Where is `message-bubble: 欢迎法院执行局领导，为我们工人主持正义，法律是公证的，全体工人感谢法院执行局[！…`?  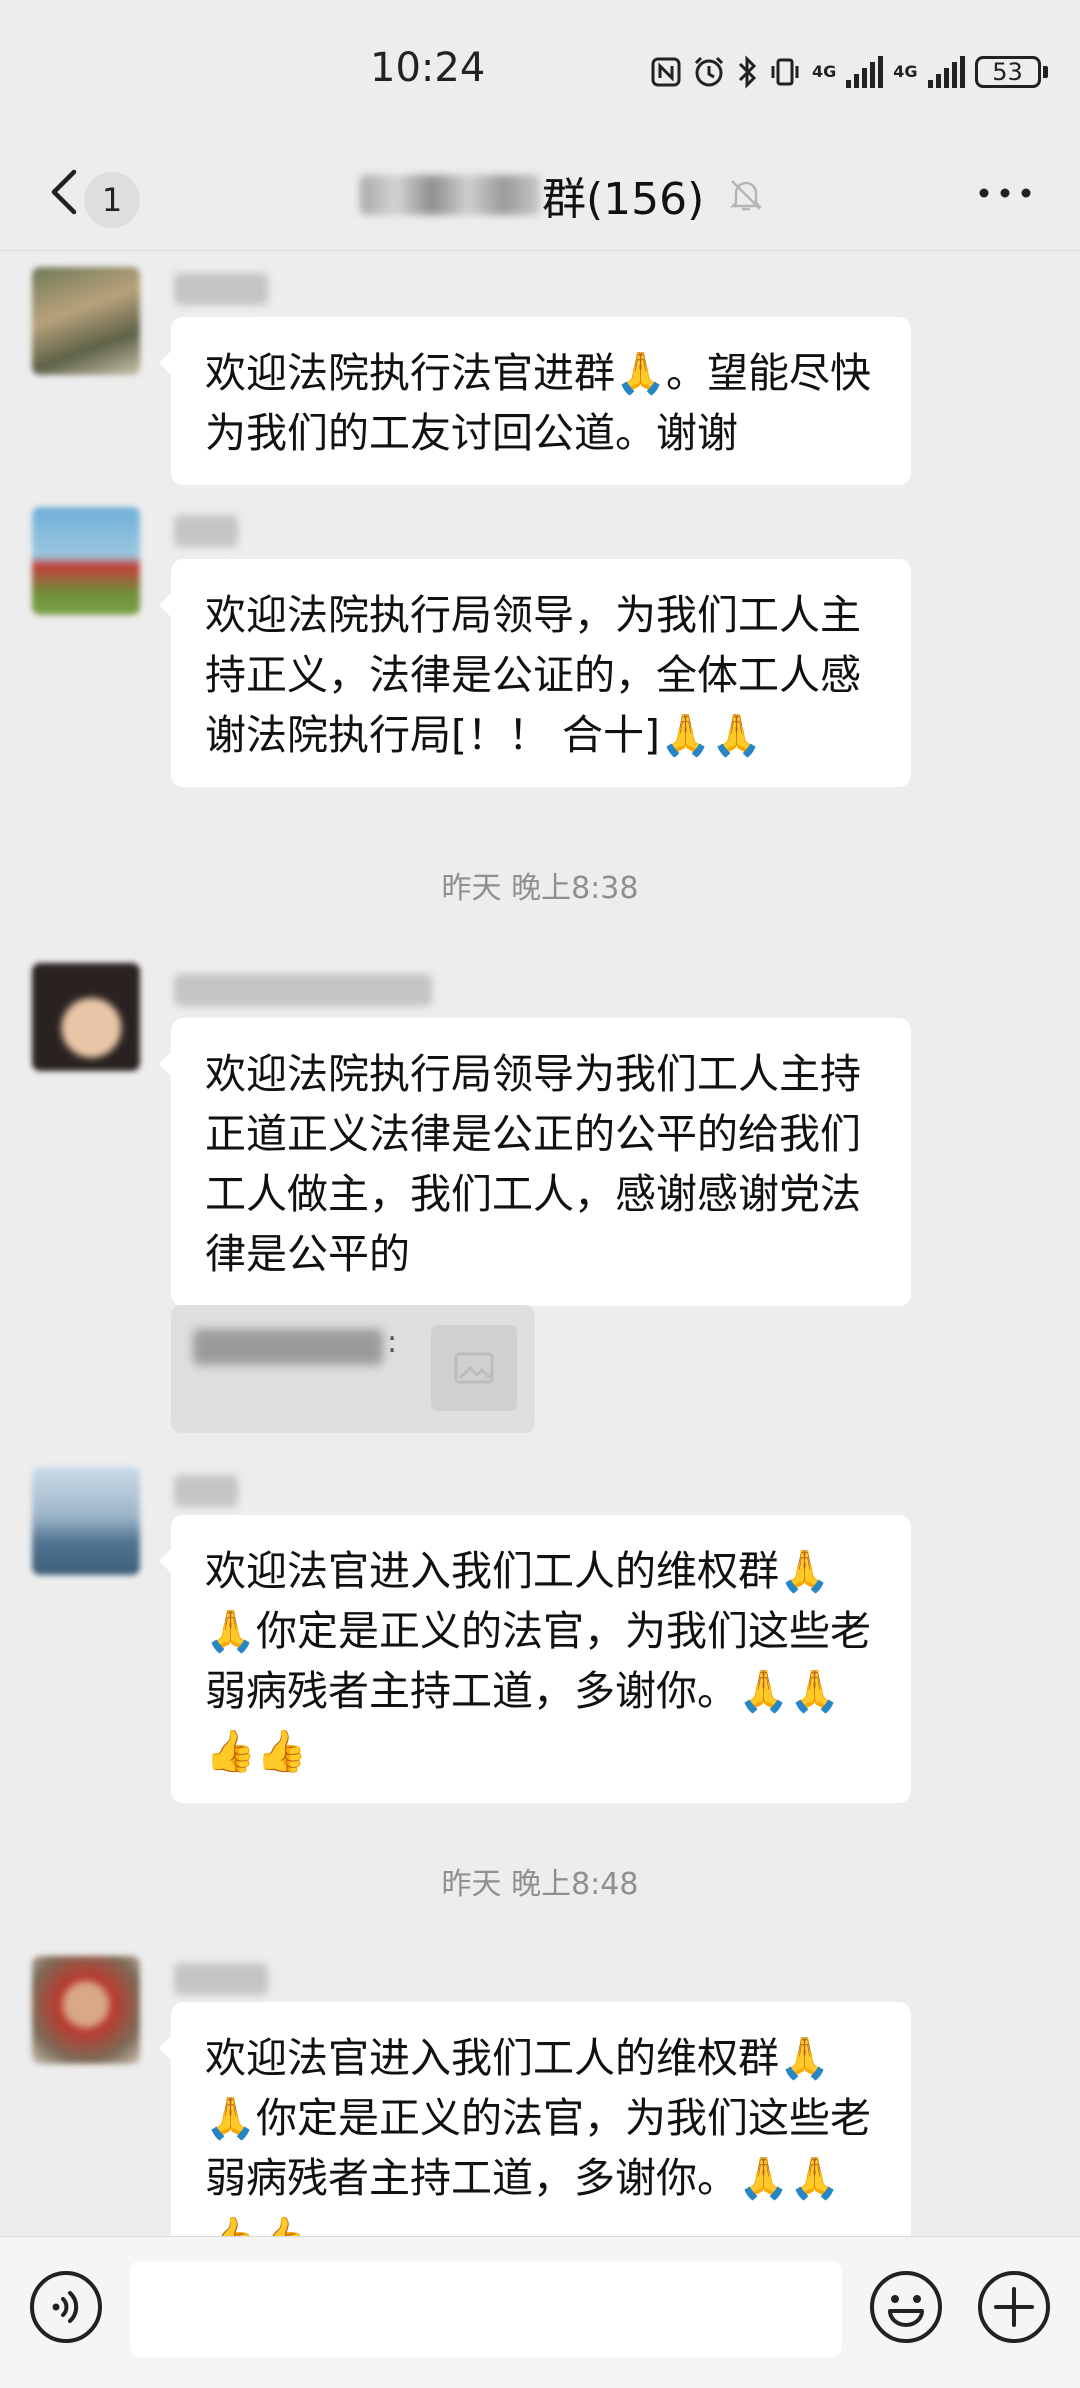
message-bubble: 欢迎法院执行局领导，为我们工人主持正义，法律是公证的，全体工人感谢法院执行局[！… is located at coordinates (535, 673).